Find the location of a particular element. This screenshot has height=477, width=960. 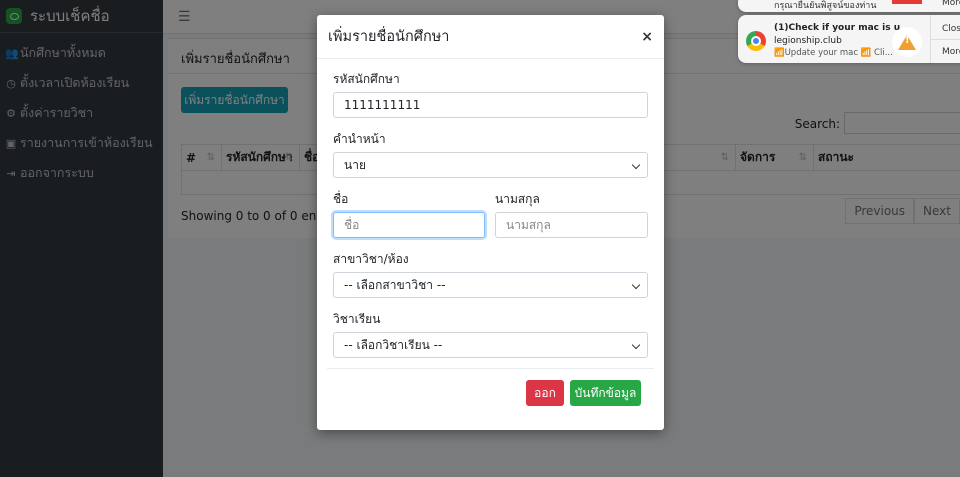

modal-header: เพิ่มรายชื่อนักศึกษา × is located at coordinates (490, 37).